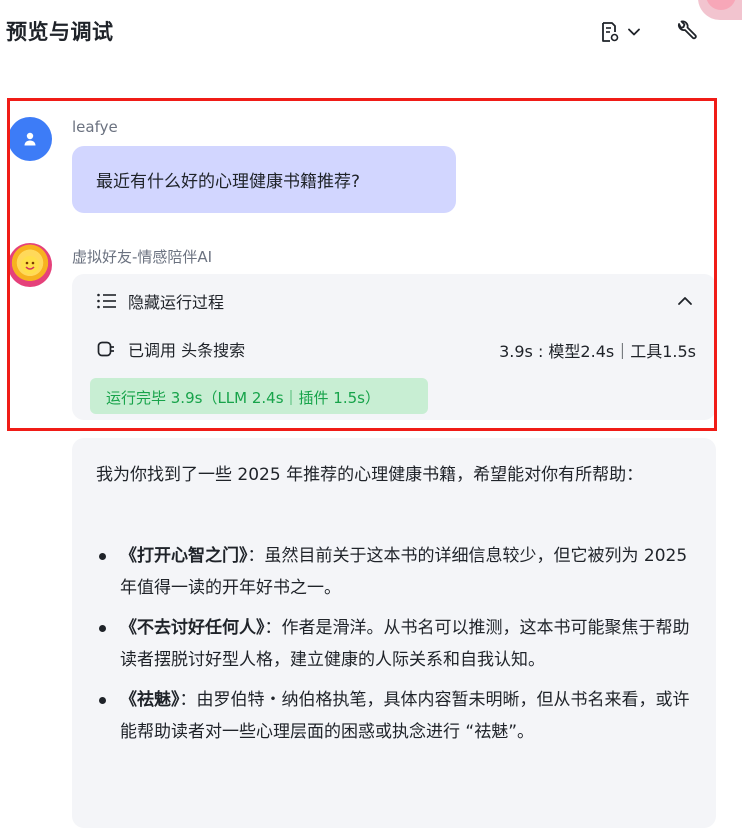 The image size is (742, 828). What do you see at coordinates (142, 257) in the screenshot?
I see `bot-name: 虚拟好友-情感陪伴AI` at bounding box center [142, 257].